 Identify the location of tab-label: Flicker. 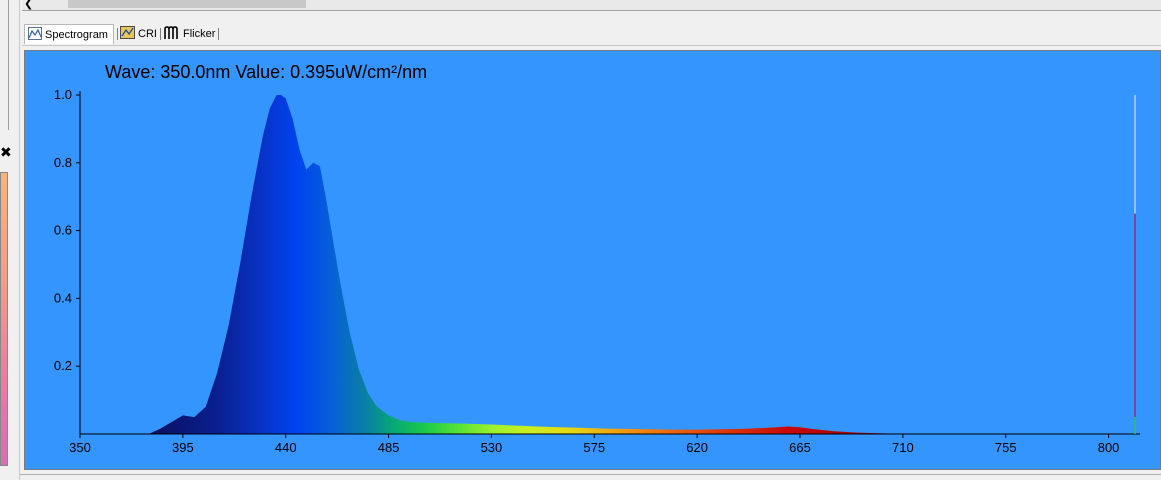
(199, 34).